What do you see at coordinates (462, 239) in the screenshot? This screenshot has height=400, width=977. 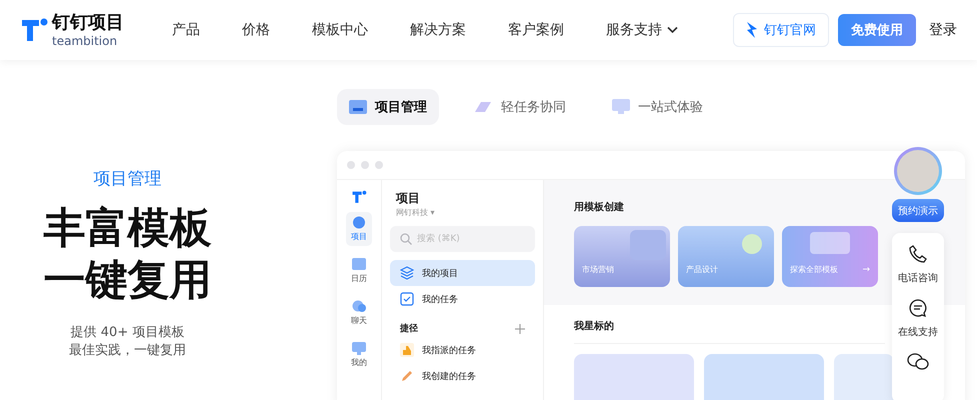 I see `search-field: 搜索 (⌘K)` at bounding box center [462, 239].